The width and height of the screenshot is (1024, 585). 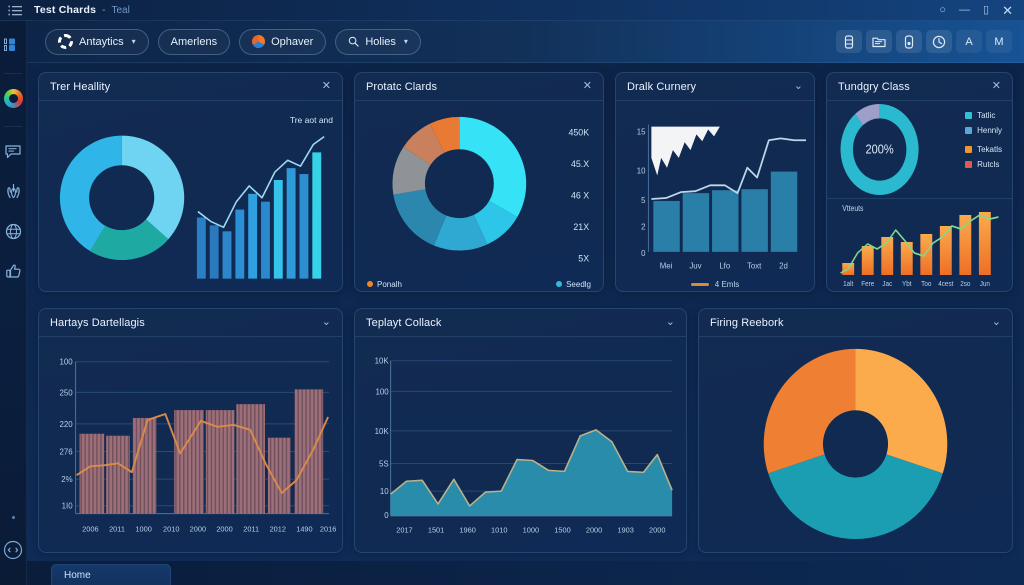 What do you see at coordinates (939, 41) in the screenshot?
I see `clock-icon` at bounding box center [939, 41].